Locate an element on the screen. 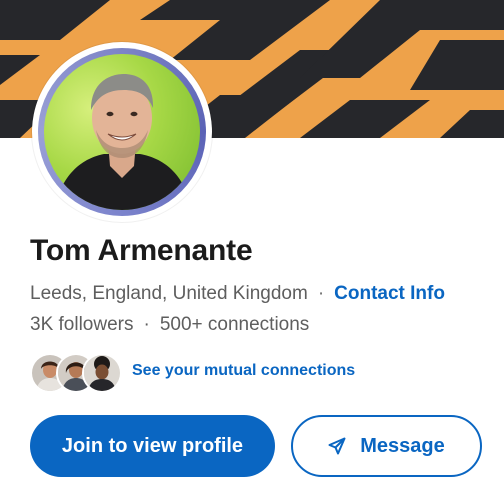  contact-info-link: Contact Info is located at coordinates (389, 293).